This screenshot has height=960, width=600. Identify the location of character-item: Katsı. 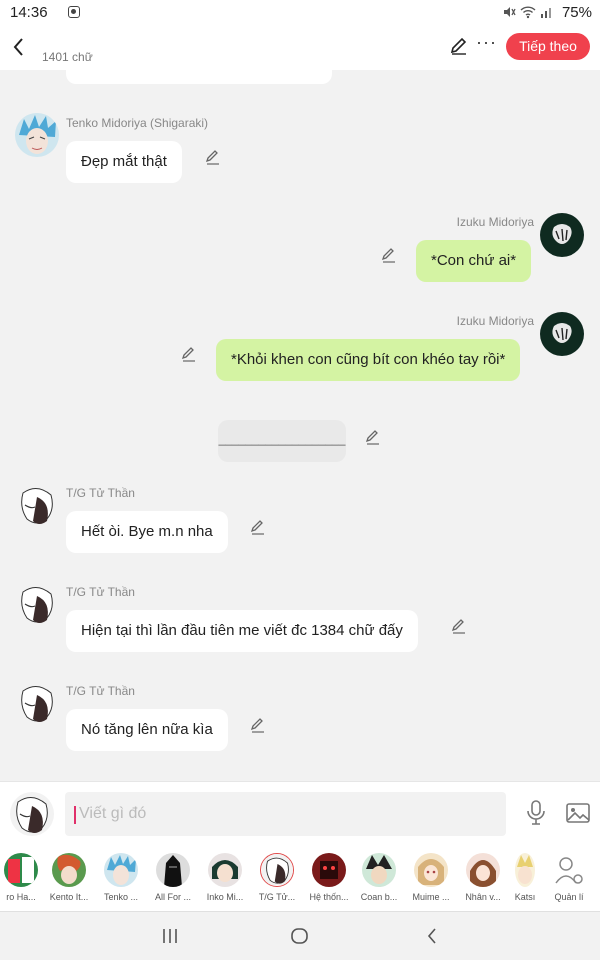
(525, 877).